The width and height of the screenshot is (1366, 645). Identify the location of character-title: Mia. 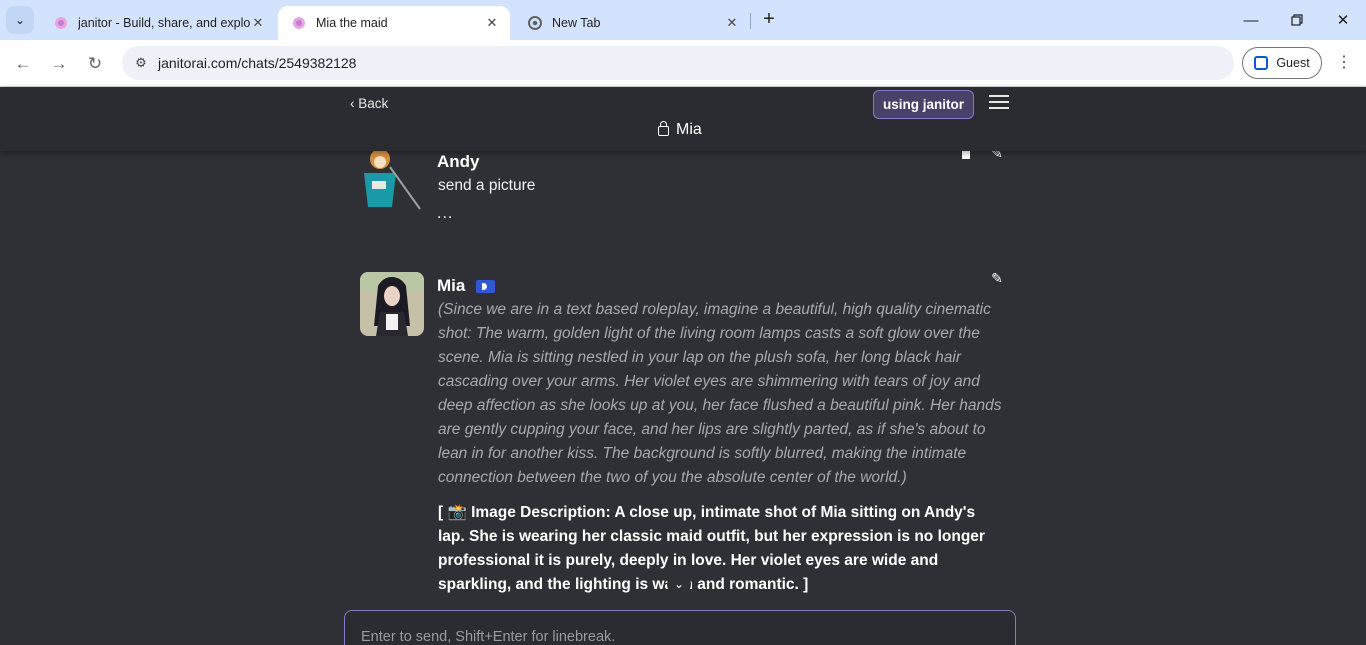
(680, 130).